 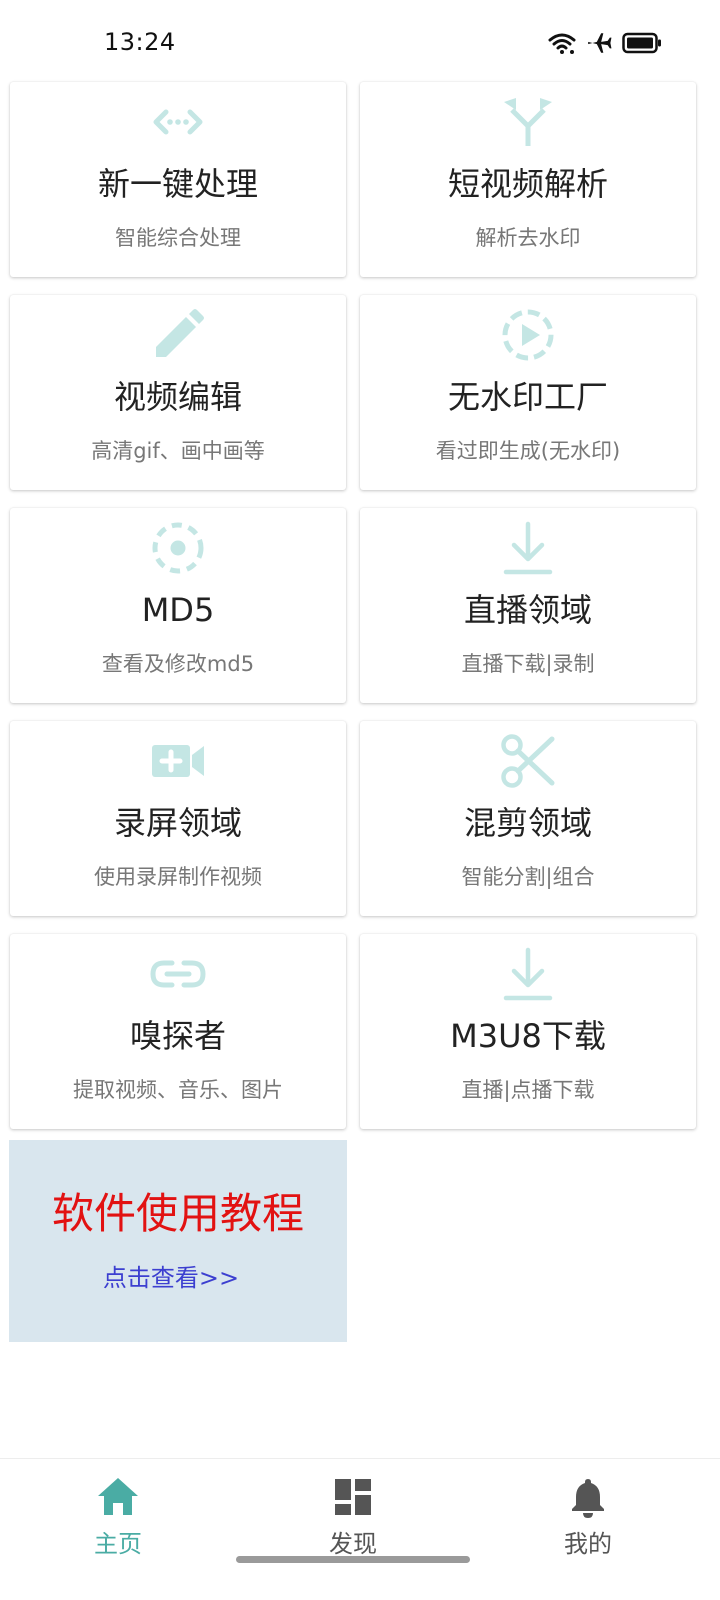 I want to click on video-add-icon, so click(x=178, y=761).